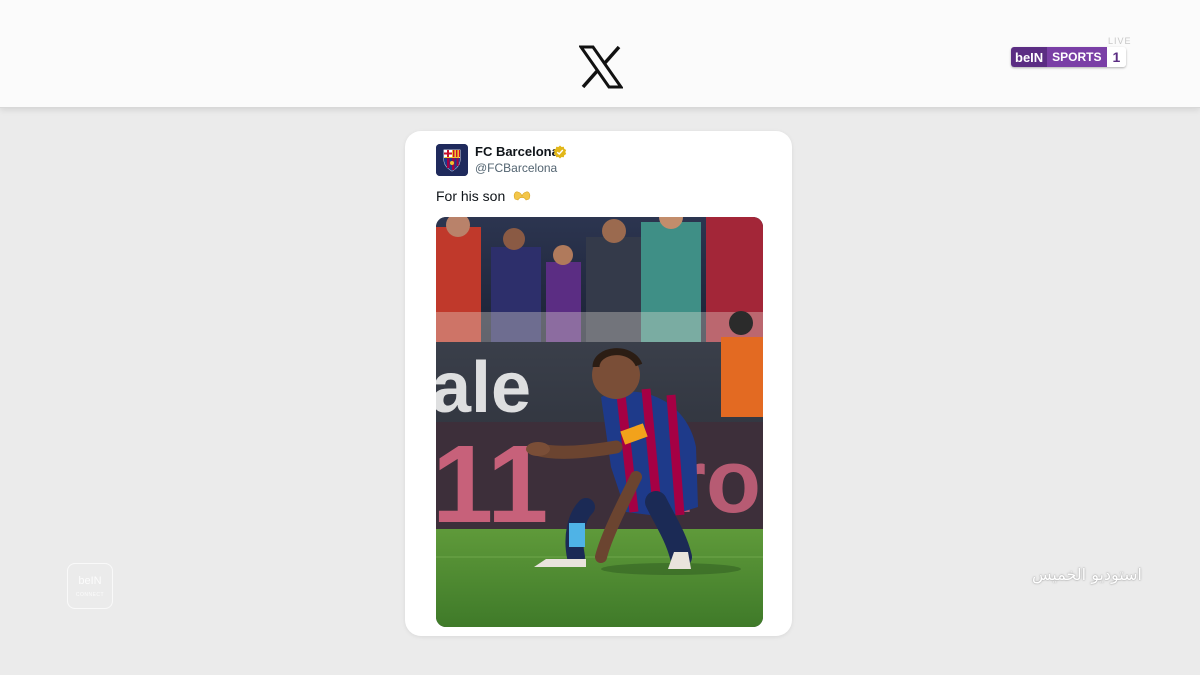 The image size is (1200, 675). What do you see at coordinates (522, 196) in the screenshot?
I see `heart-hands-icon` at bounding box center [522, 196].